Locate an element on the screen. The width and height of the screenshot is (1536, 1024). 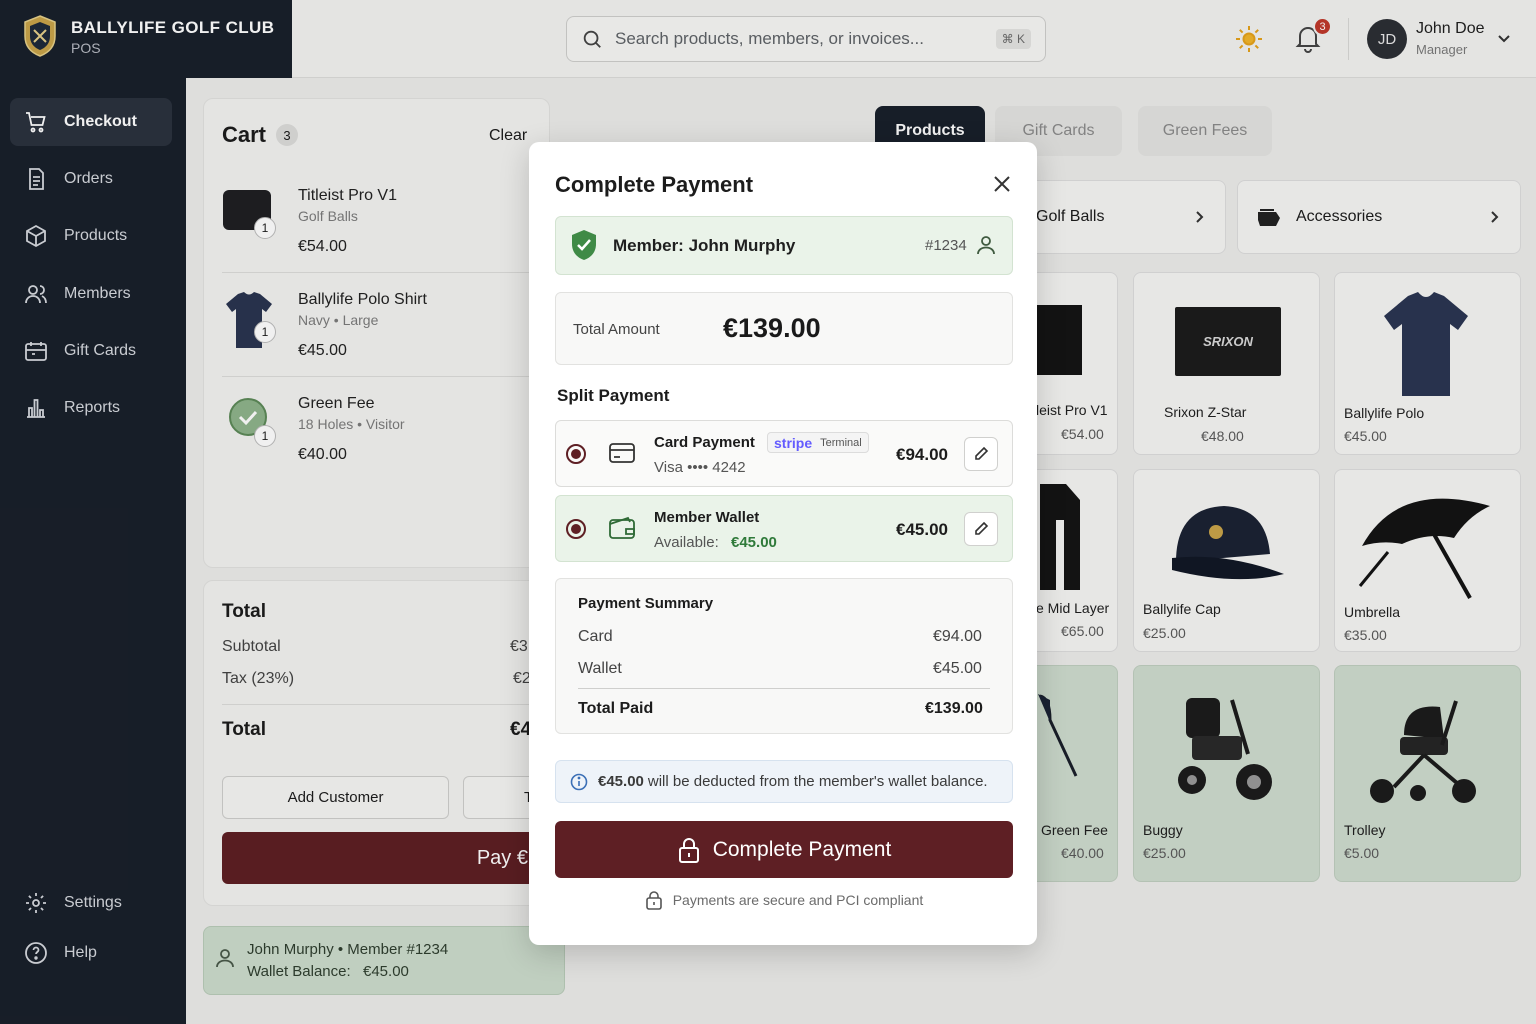
edit-wallet-amount-button is located at coordinates (981, 529).